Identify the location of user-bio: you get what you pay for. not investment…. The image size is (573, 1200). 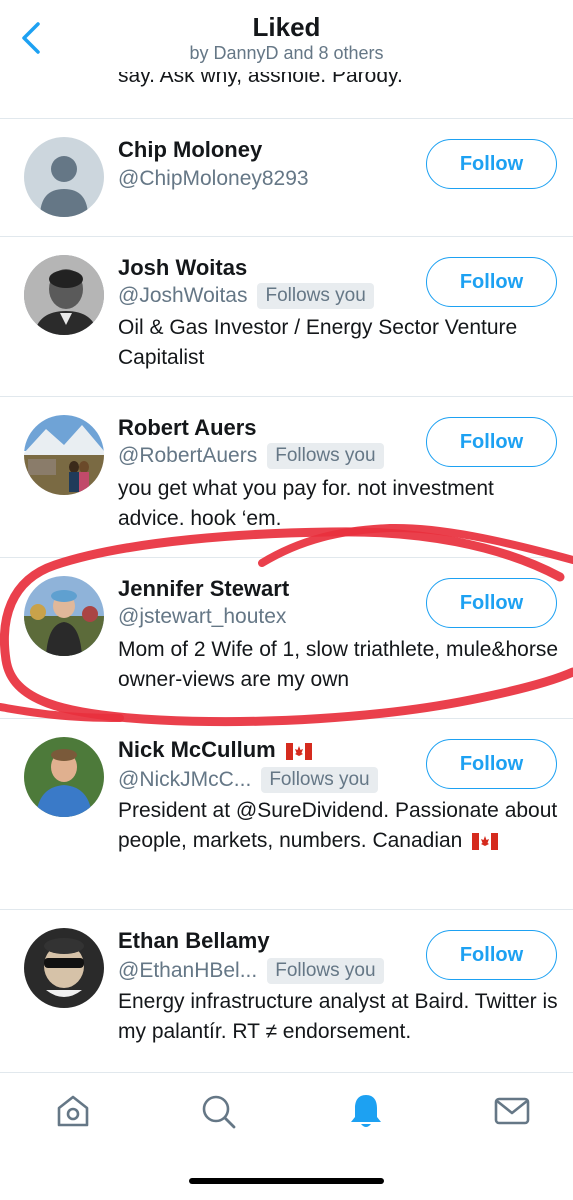
(306, 503).